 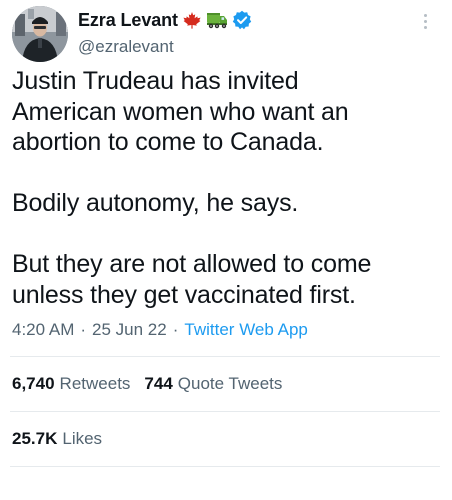 I want to click on likes-stat: 25.7K Likes, so click(x=57, y=439).